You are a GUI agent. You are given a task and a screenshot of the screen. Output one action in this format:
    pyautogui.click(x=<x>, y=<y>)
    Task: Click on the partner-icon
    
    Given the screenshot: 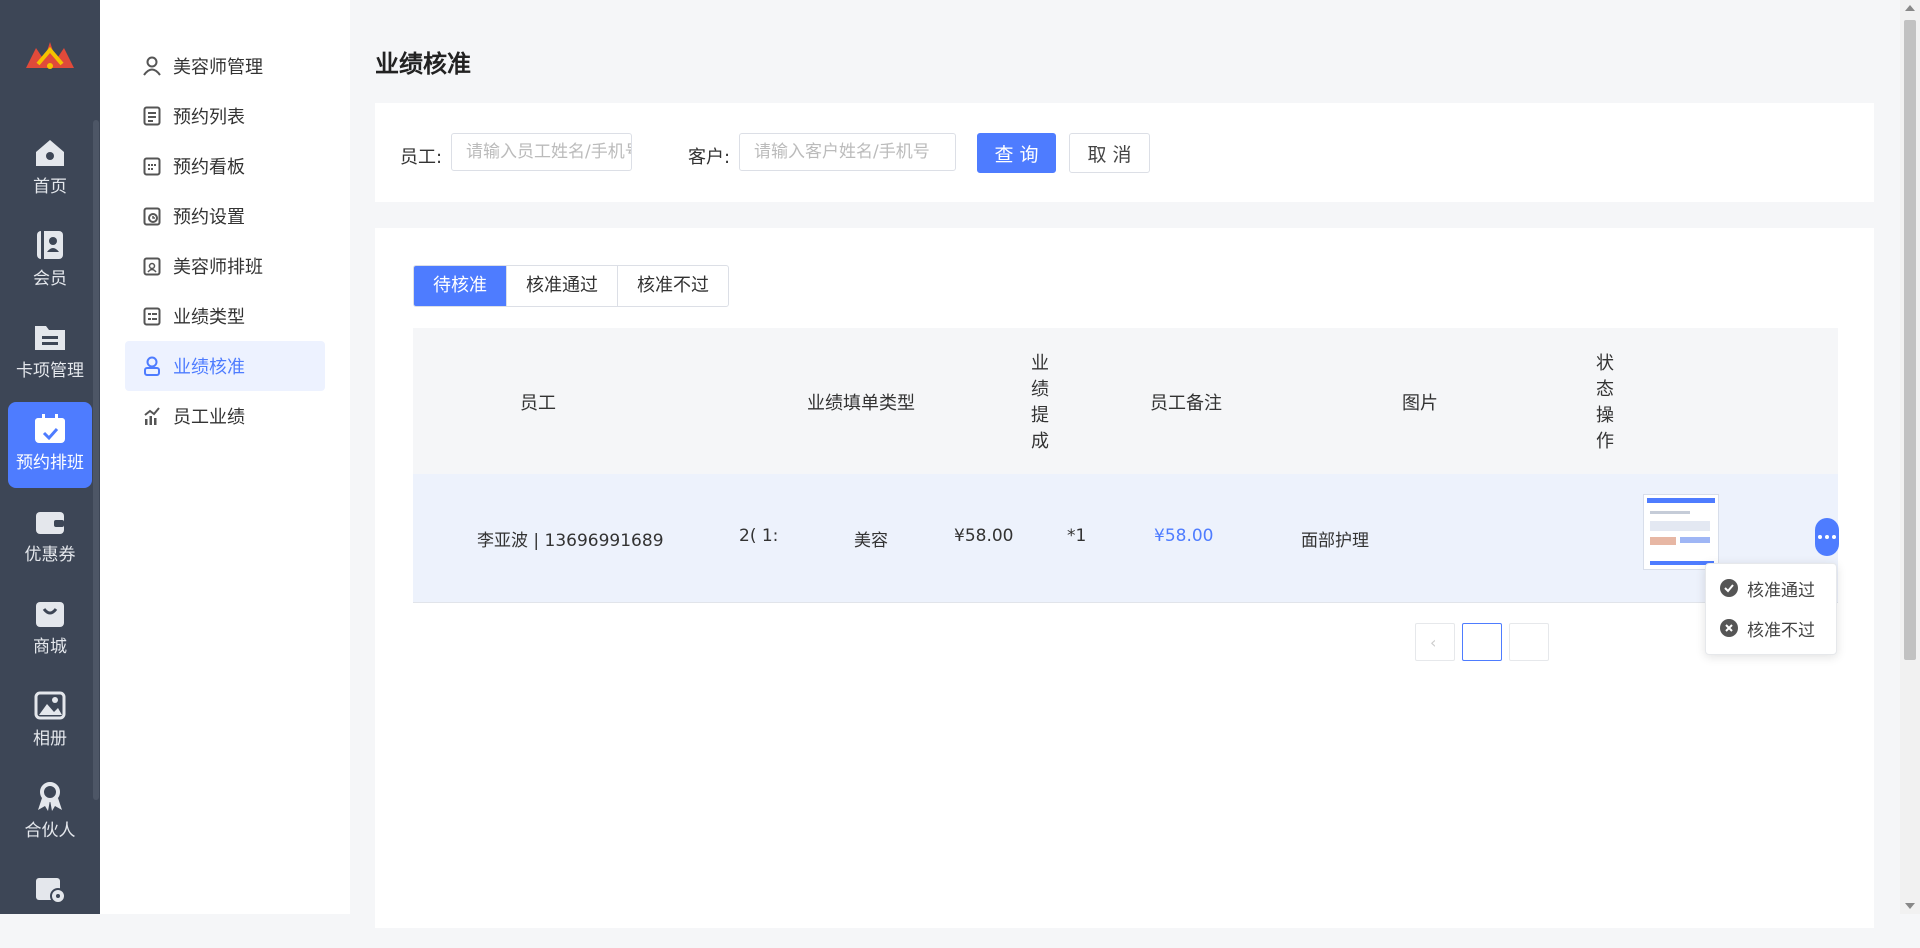 What is the action you would take?
    pyautogui.click(x=50, y=796)
    